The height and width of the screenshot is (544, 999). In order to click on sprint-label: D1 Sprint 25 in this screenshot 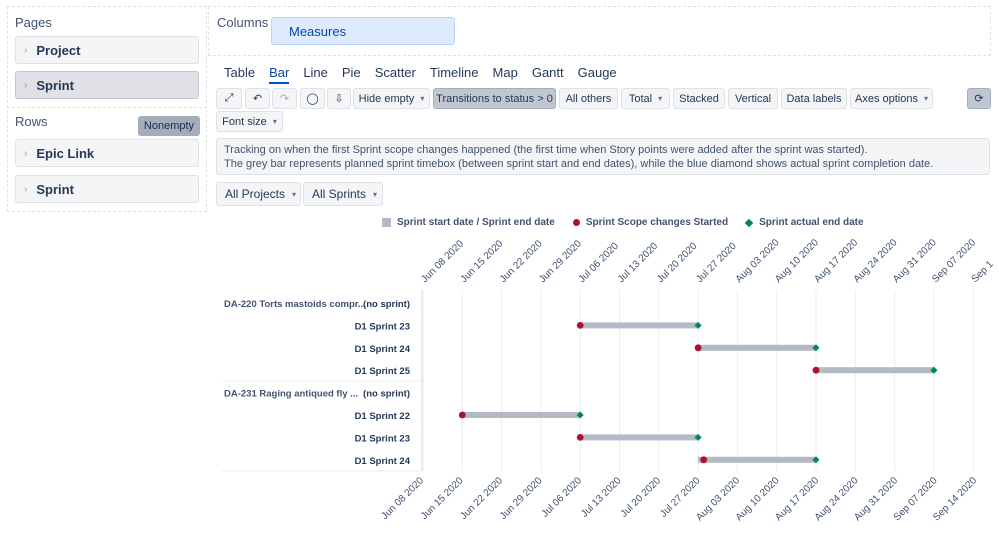, I will do `click(383, 371)`.